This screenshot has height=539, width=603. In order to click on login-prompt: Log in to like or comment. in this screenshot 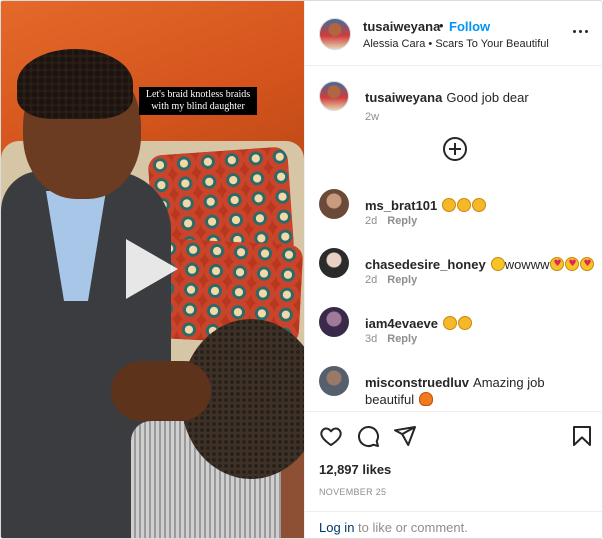, I will do `click(393, 527)`.